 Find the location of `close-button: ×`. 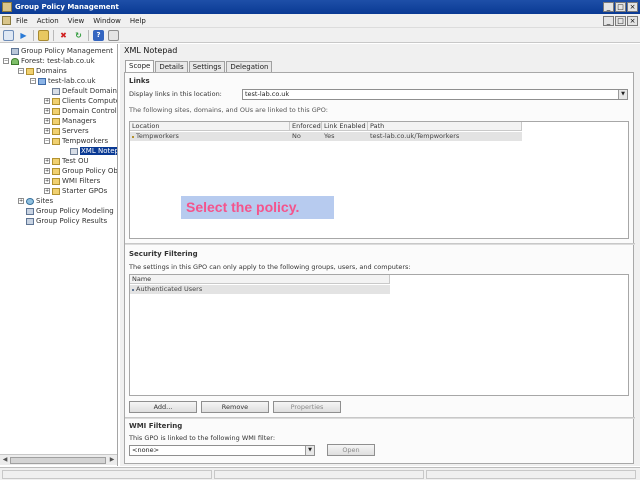

close-button: × is located at coordinates (632, 7).